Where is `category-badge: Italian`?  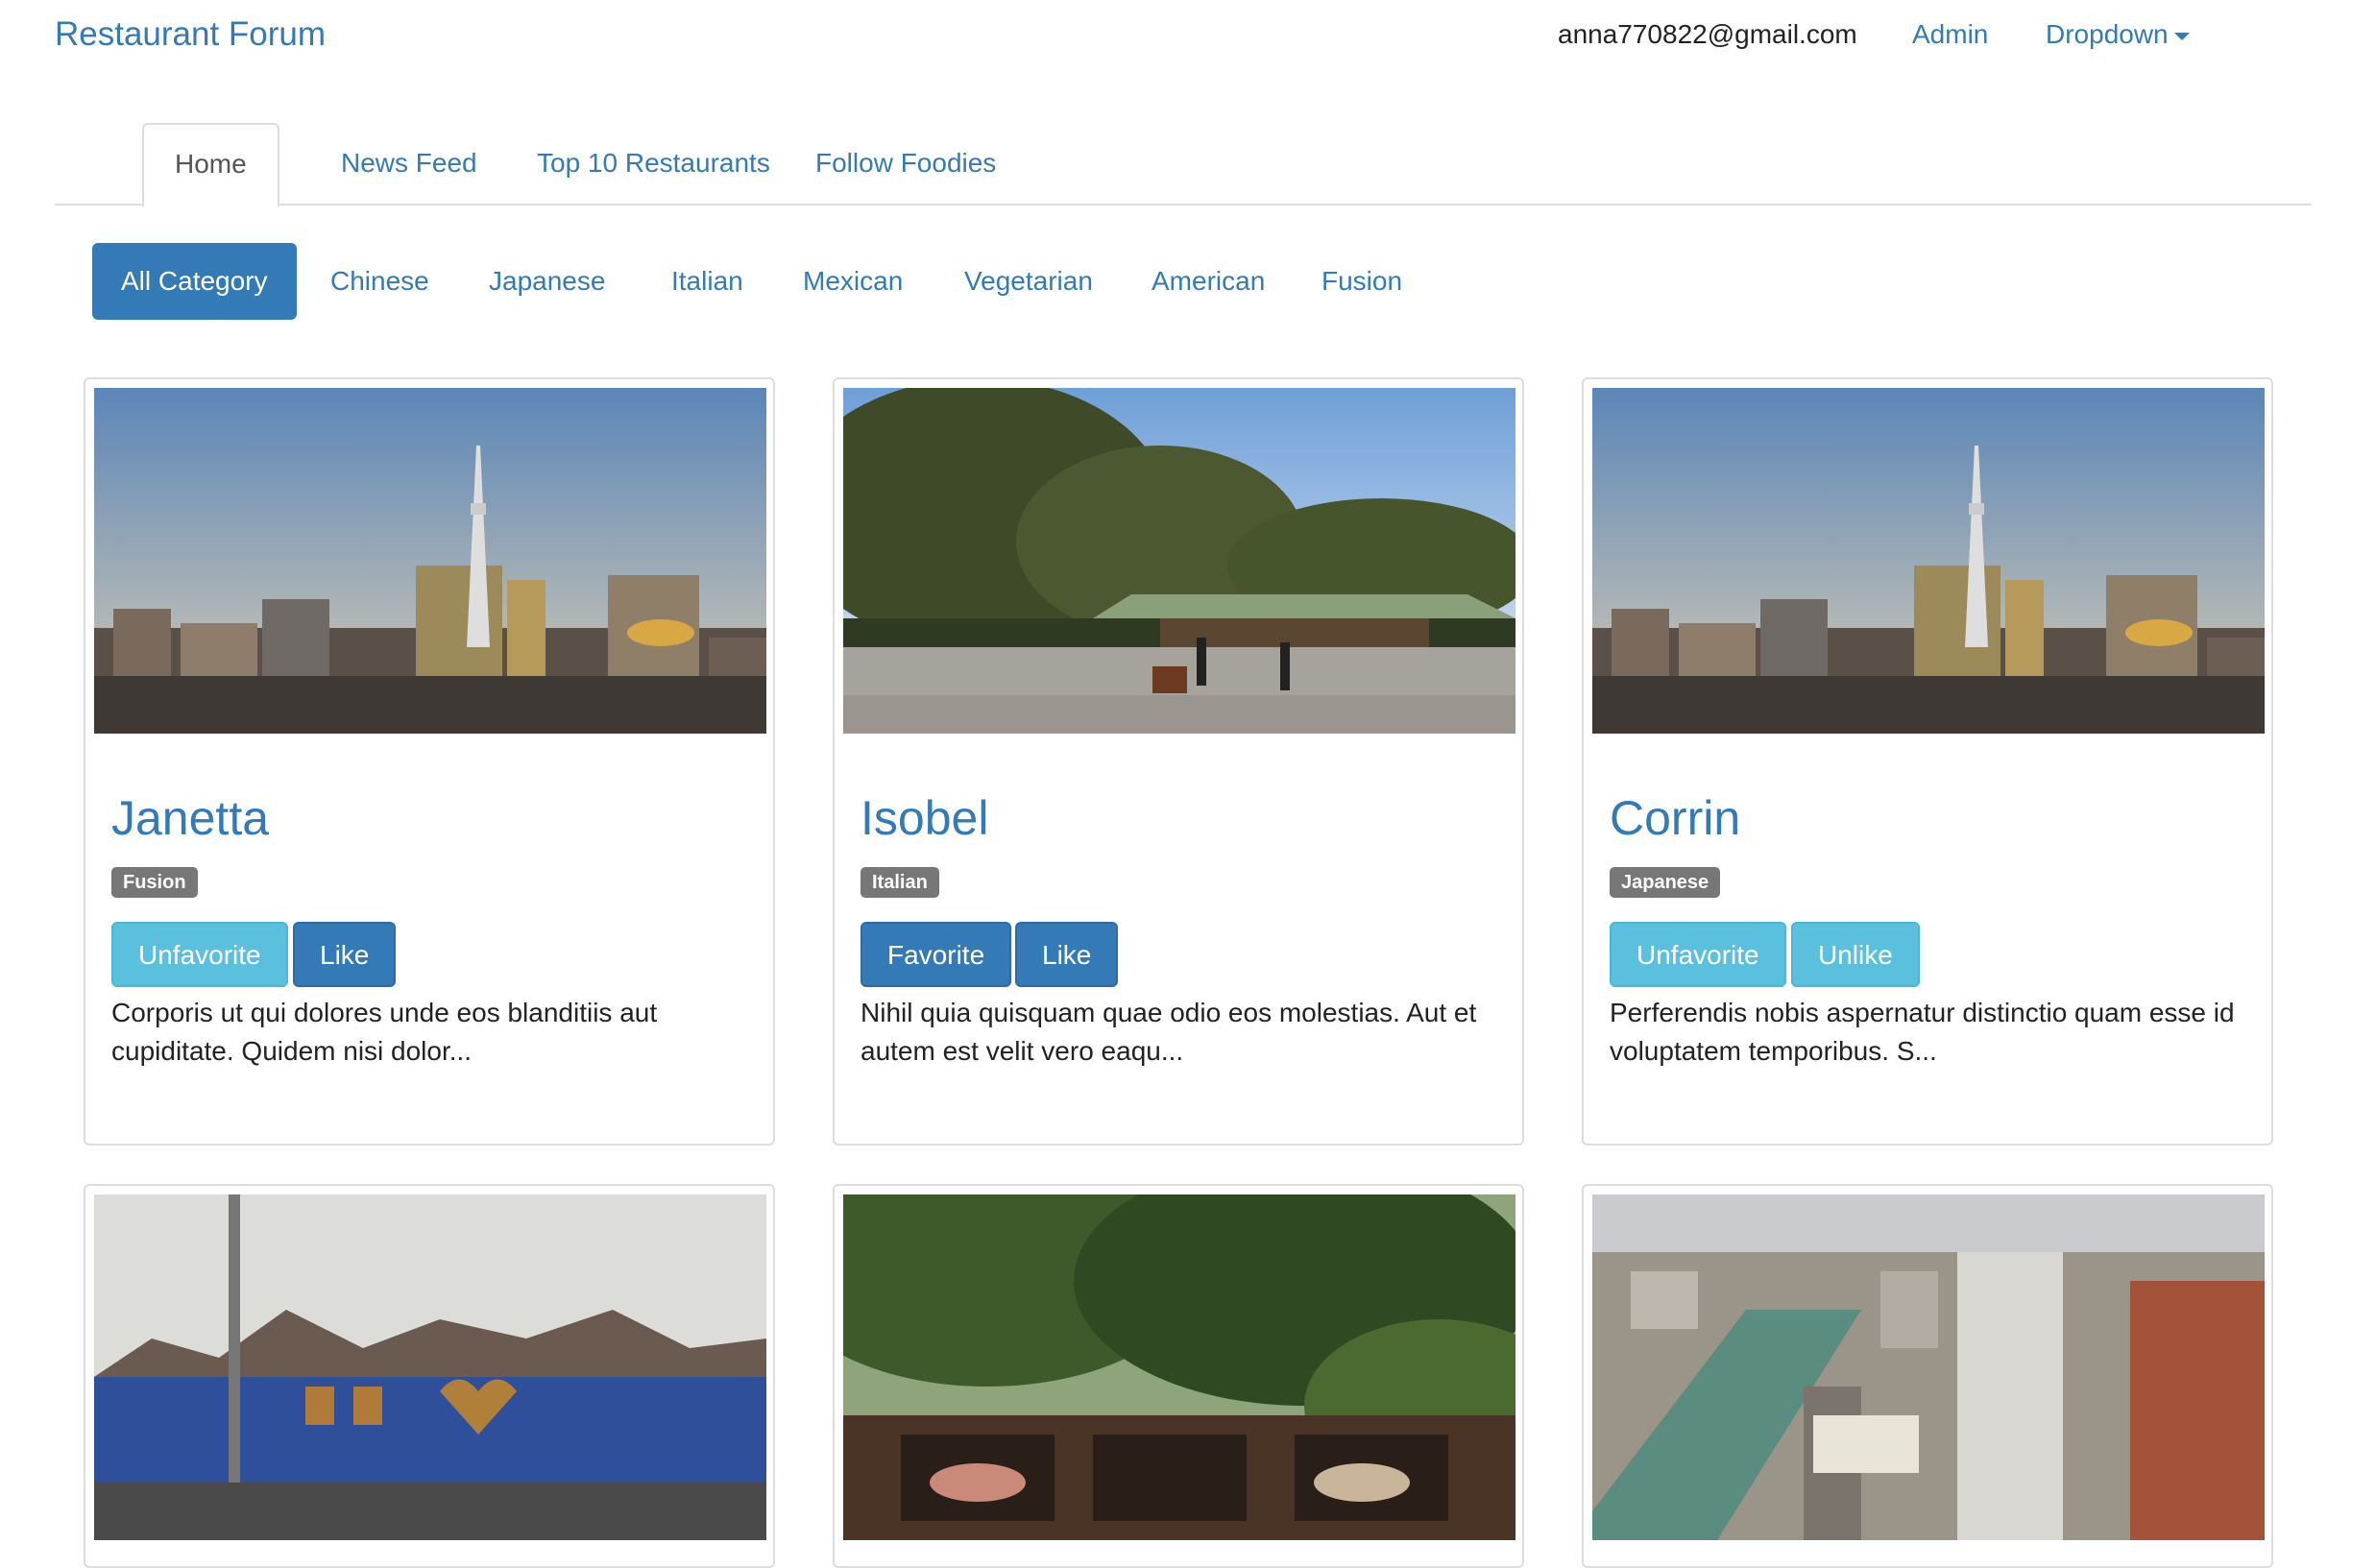 category-badge: Italian is located at coordinates (900, 882).